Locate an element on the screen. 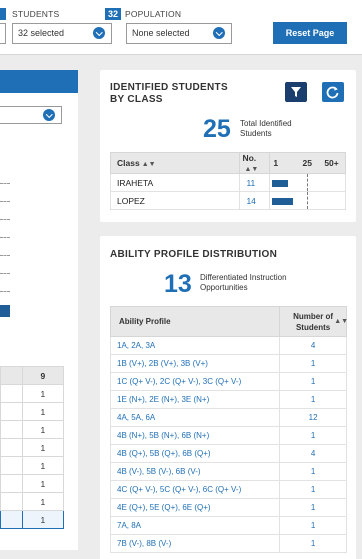 The width and height of the screenshot is (362, 559). identified-total: 25 is located at coordinates (217, 129).